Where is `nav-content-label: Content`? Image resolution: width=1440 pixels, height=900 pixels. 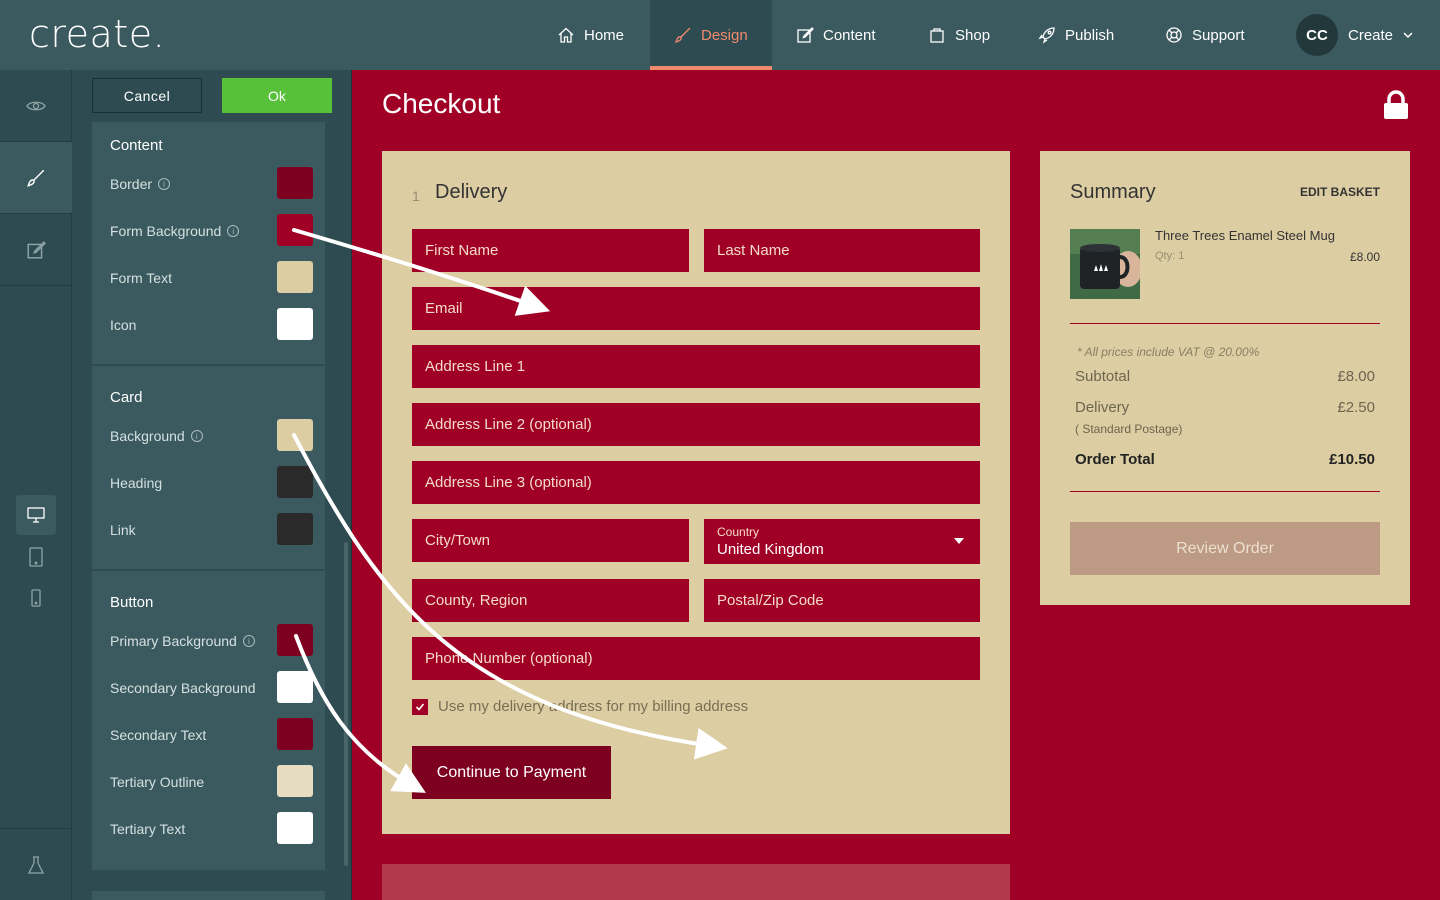
nav-content-label: Content is located at coordinates (849, 35).